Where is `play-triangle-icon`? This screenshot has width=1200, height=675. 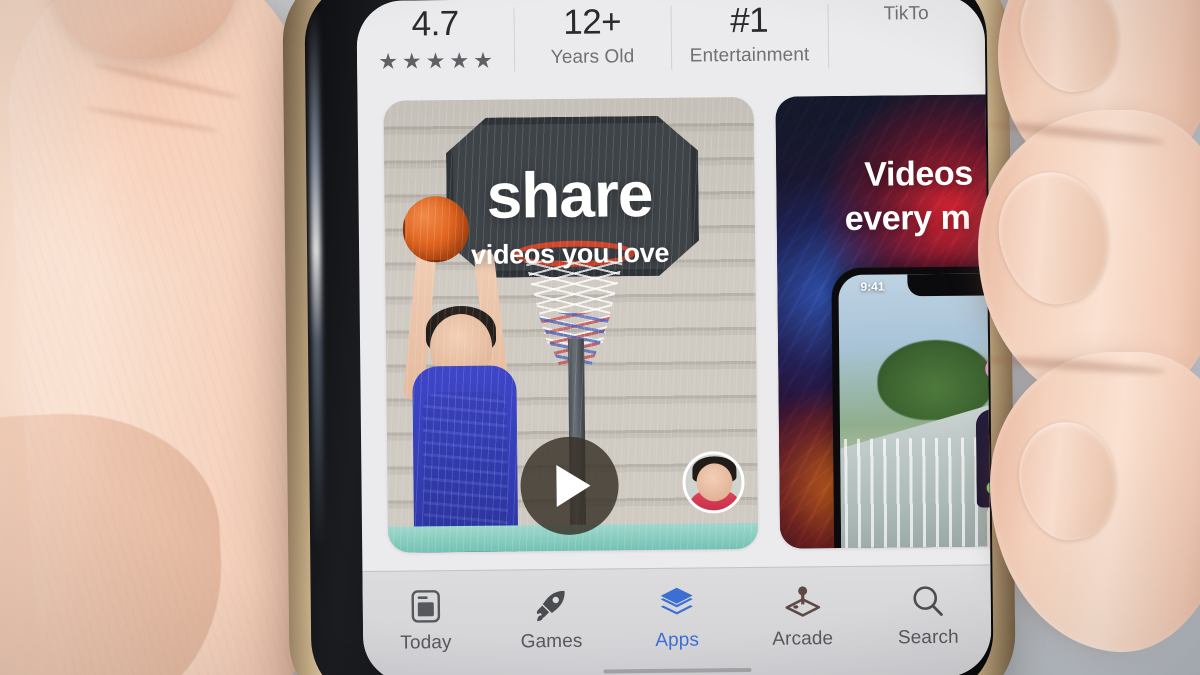 play-triangle-icon is located at coordinates (573, 485).